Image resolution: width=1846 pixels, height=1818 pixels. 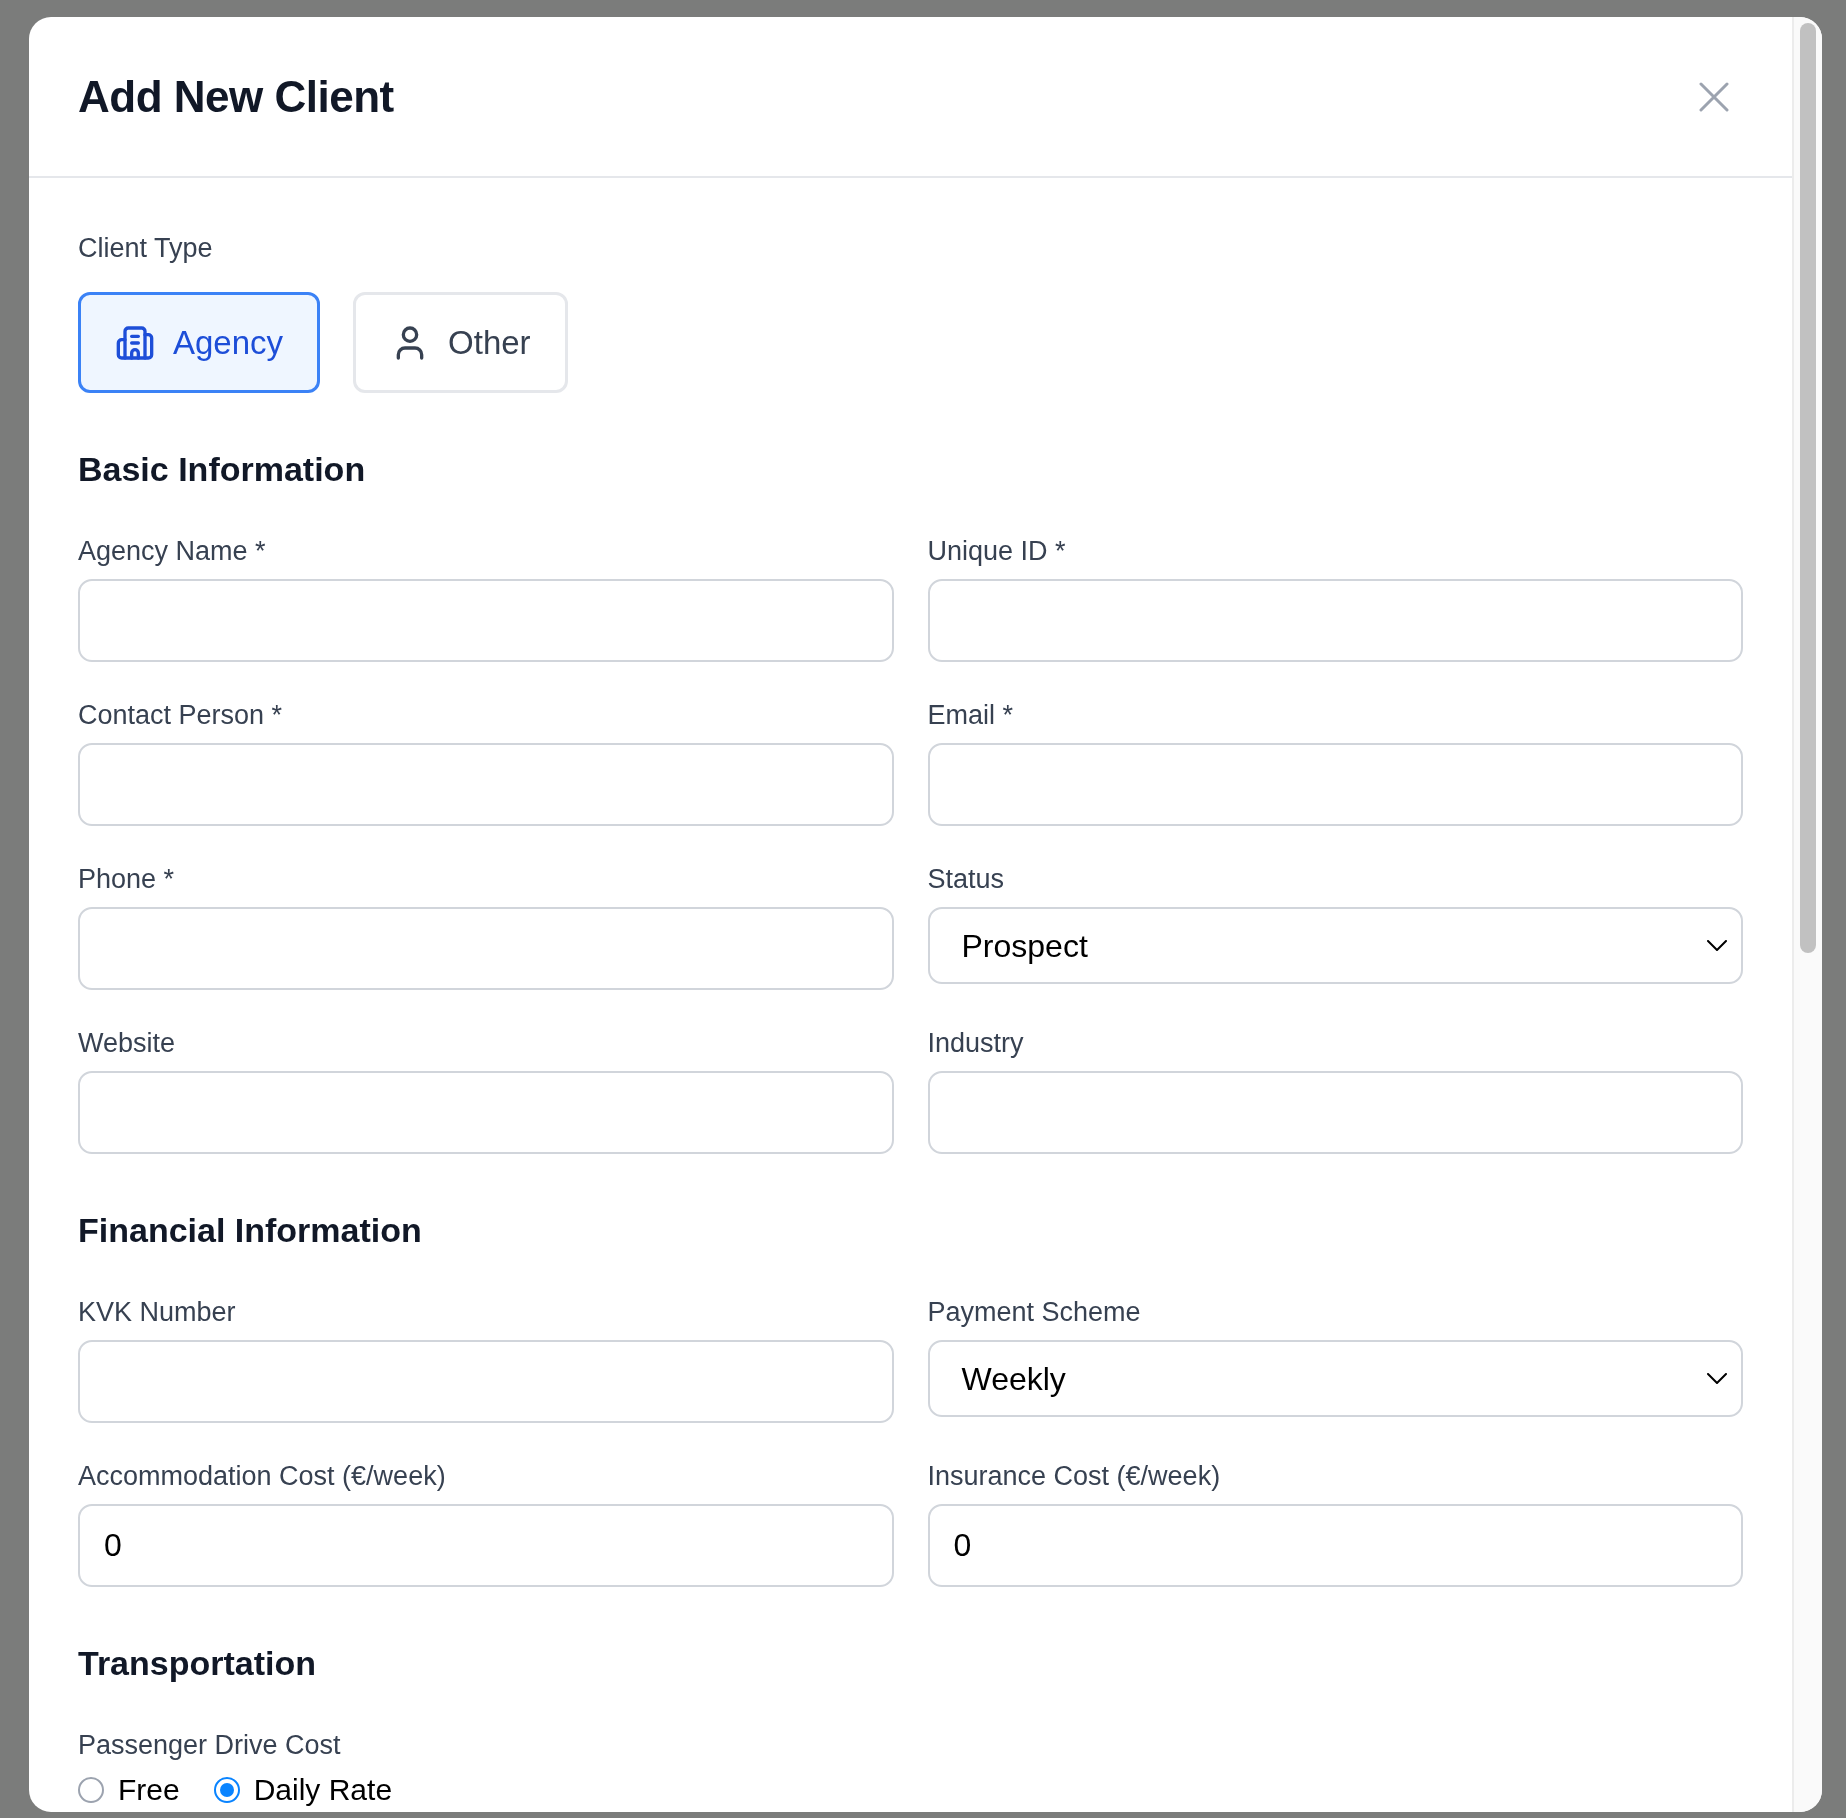 I want to click on field-label: Website, so click(x=127, y=1043).